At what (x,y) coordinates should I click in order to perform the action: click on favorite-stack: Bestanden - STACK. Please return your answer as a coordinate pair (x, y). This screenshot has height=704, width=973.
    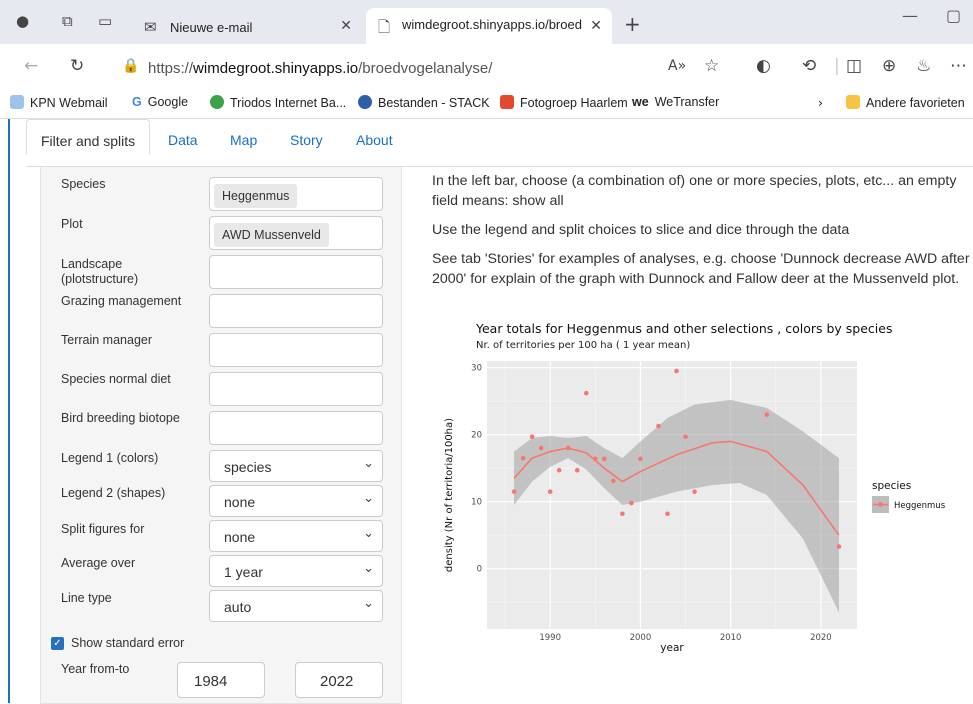
    Looking at the image, I should click on (424, 102).